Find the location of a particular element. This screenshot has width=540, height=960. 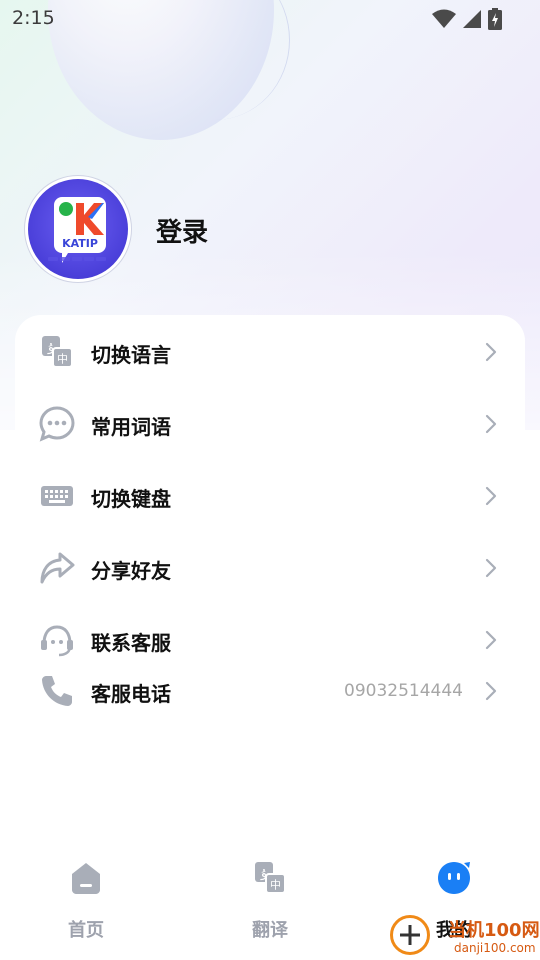

menu-item-common-phrases: 常用词语 is located at coordinates (270, 424).